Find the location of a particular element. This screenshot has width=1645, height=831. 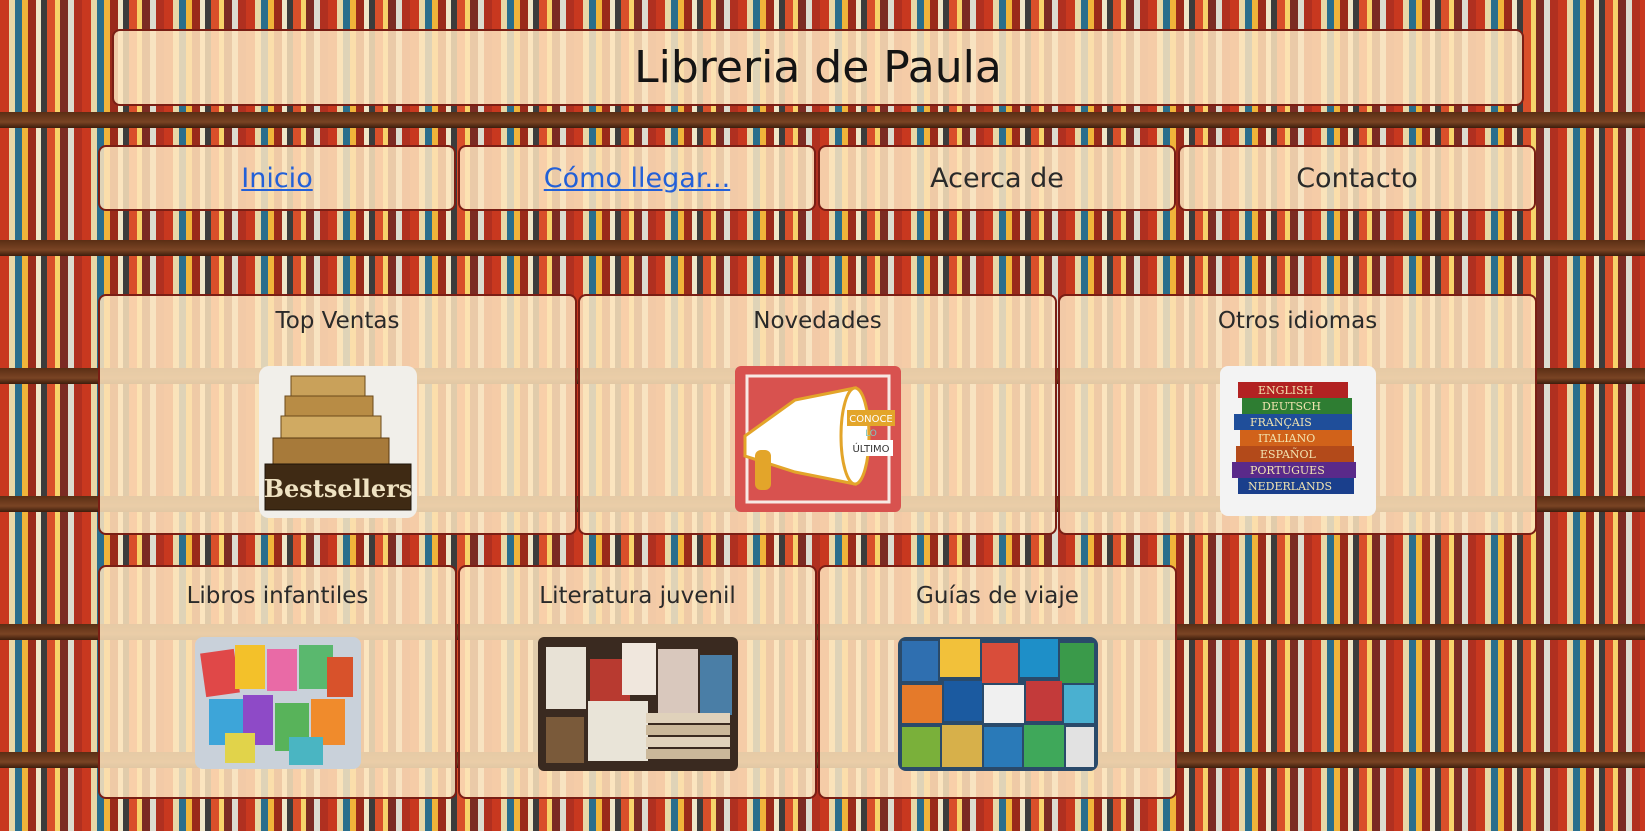

category-title: Novedades is located at coordinates (817, 321).